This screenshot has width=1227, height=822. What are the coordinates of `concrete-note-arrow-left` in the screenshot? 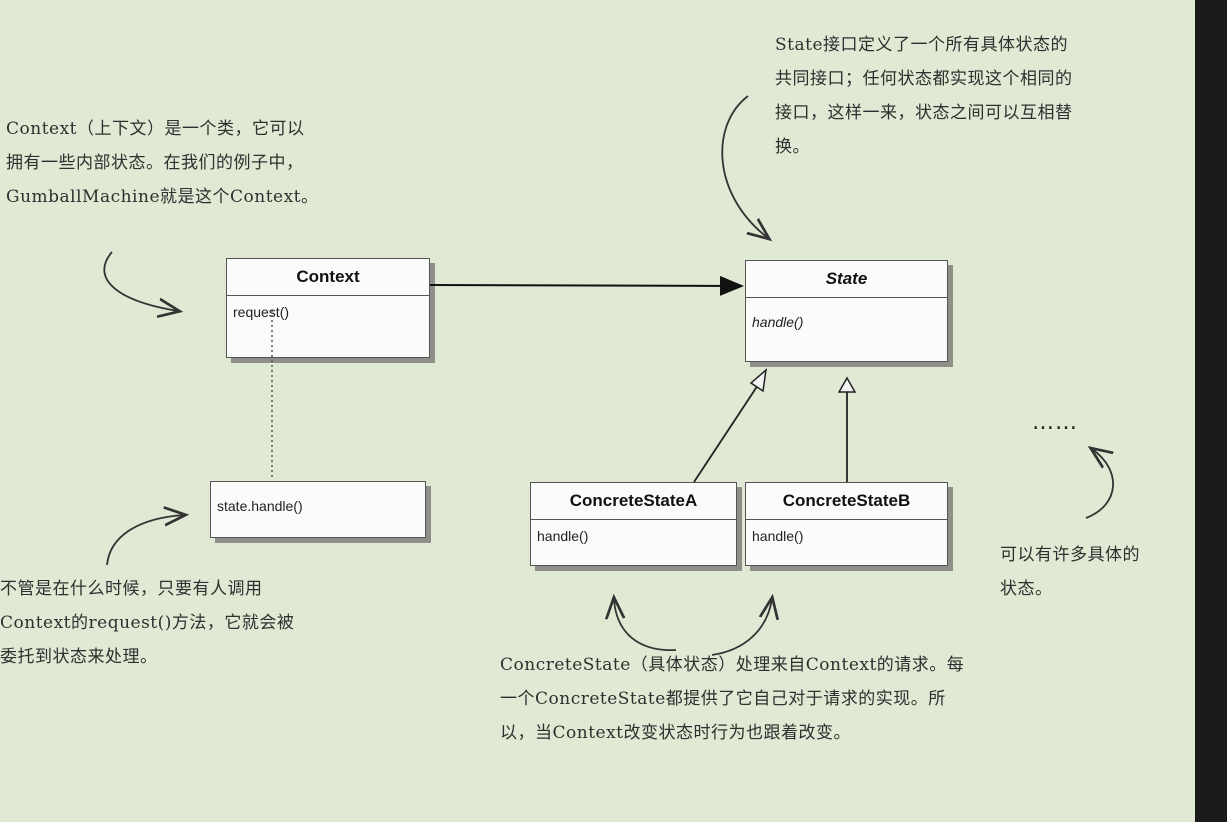 It's located at (645, 625).